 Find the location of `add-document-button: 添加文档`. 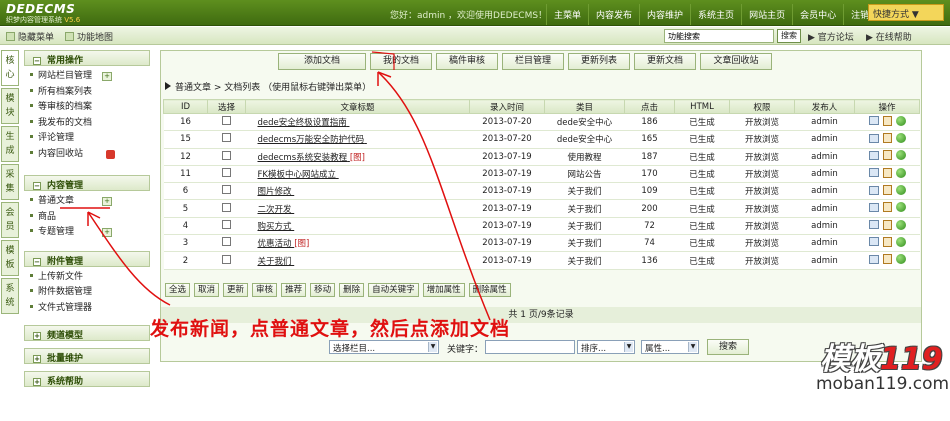

add-document-button: 添加文档 is located at coordinates (322, 61).